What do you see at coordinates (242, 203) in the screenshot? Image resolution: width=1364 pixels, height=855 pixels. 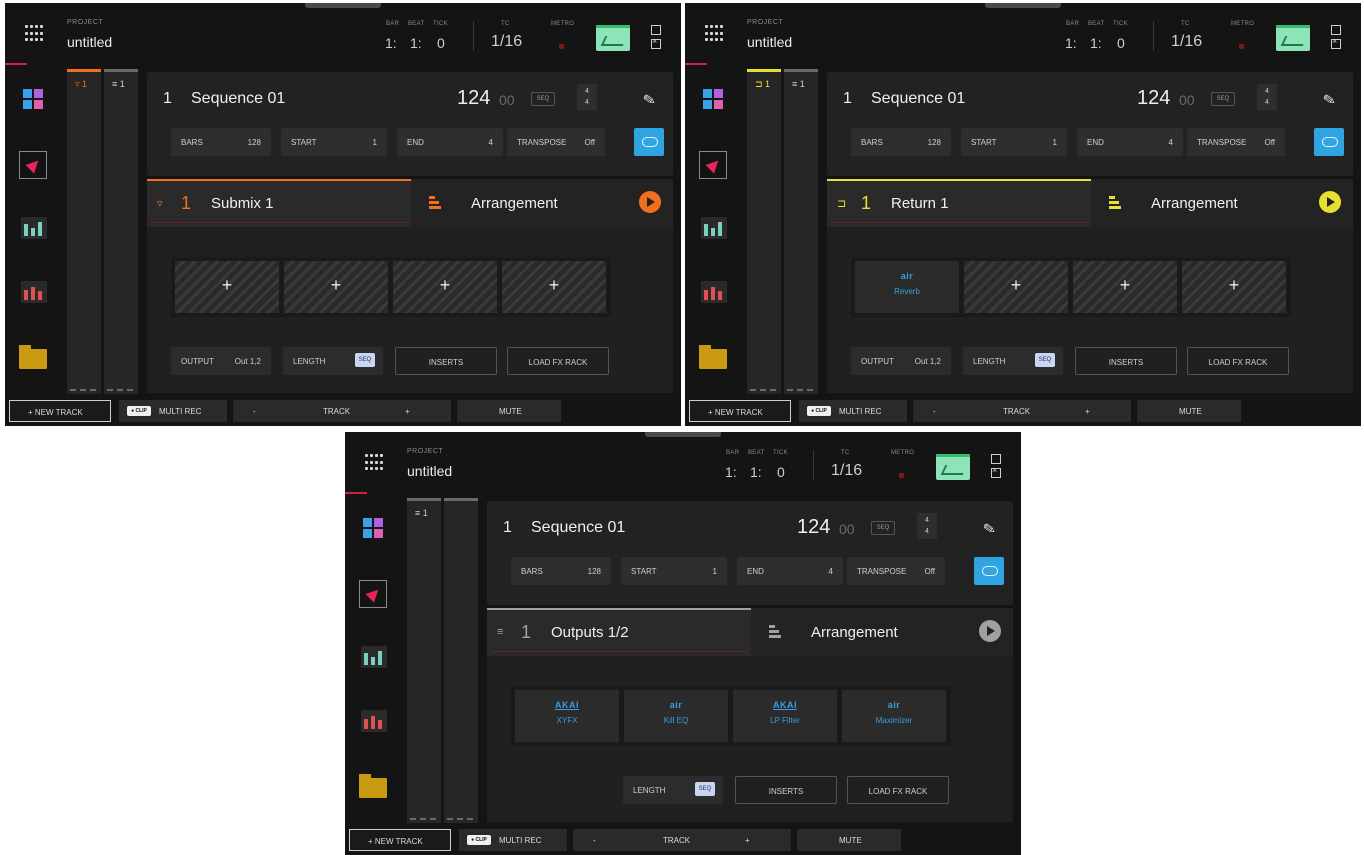 I see `track-name: Submix 1` at bounding box center [242, 203].